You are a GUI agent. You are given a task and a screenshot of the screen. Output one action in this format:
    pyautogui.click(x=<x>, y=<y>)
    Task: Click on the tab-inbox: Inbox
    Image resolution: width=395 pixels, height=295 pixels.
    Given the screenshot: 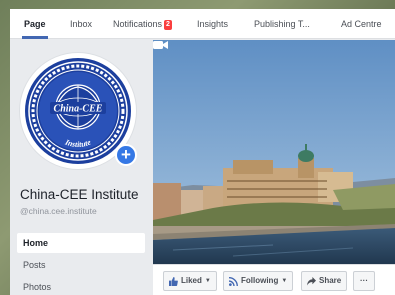 What is the action you would take?
    pyautogui.click(x=81, y=24)
    